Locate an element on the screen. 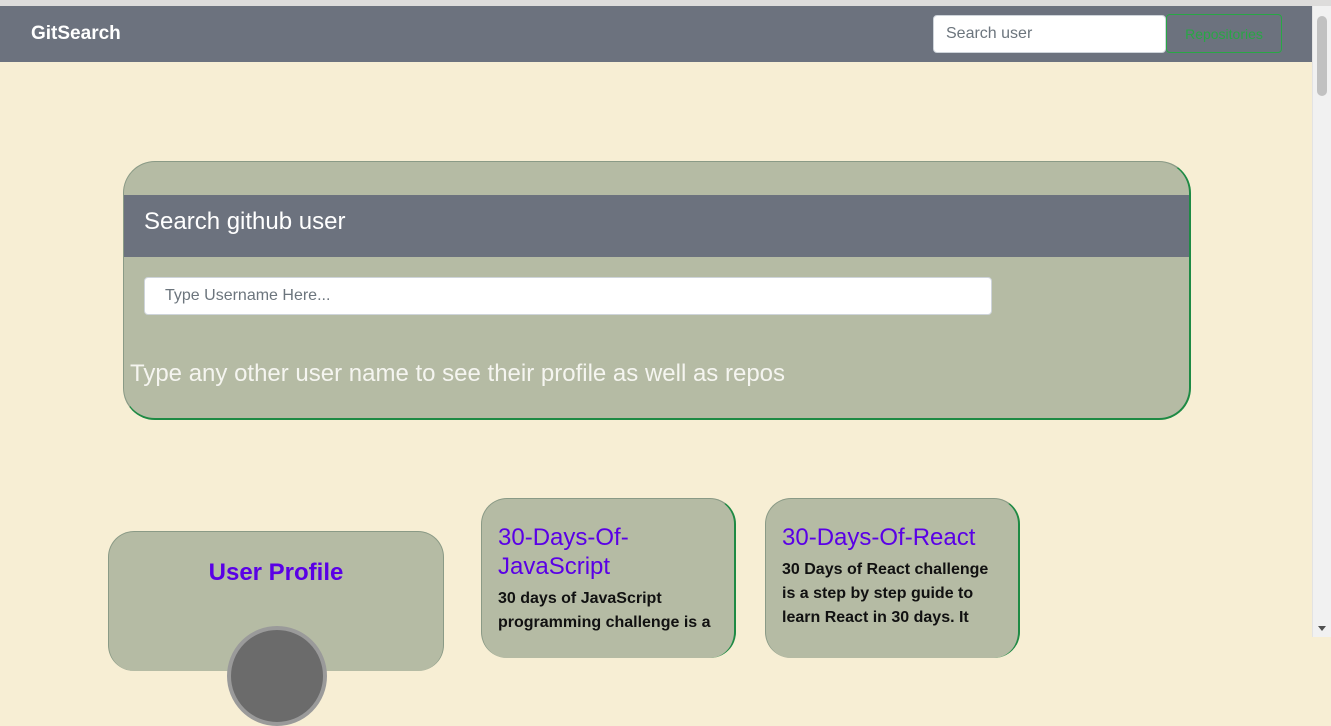  username-search-input is located at coordinates (568, 296).